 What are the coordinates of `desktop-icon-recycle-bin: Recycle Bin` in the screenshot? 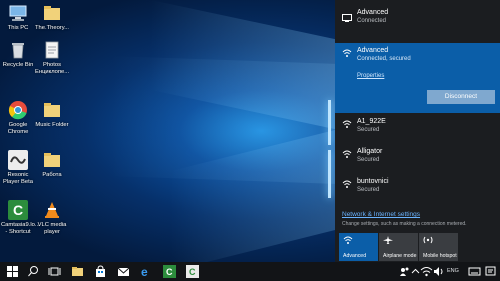 It's located at (18, 54).